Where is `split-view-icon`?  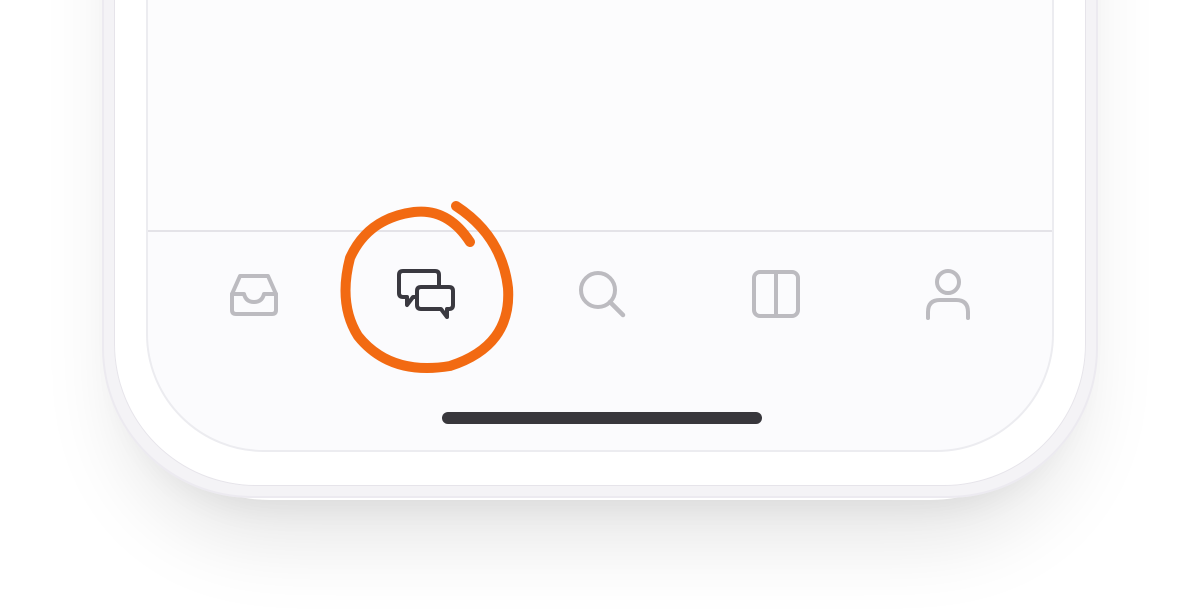
split-view-icon is located at coordinates (776, 294).